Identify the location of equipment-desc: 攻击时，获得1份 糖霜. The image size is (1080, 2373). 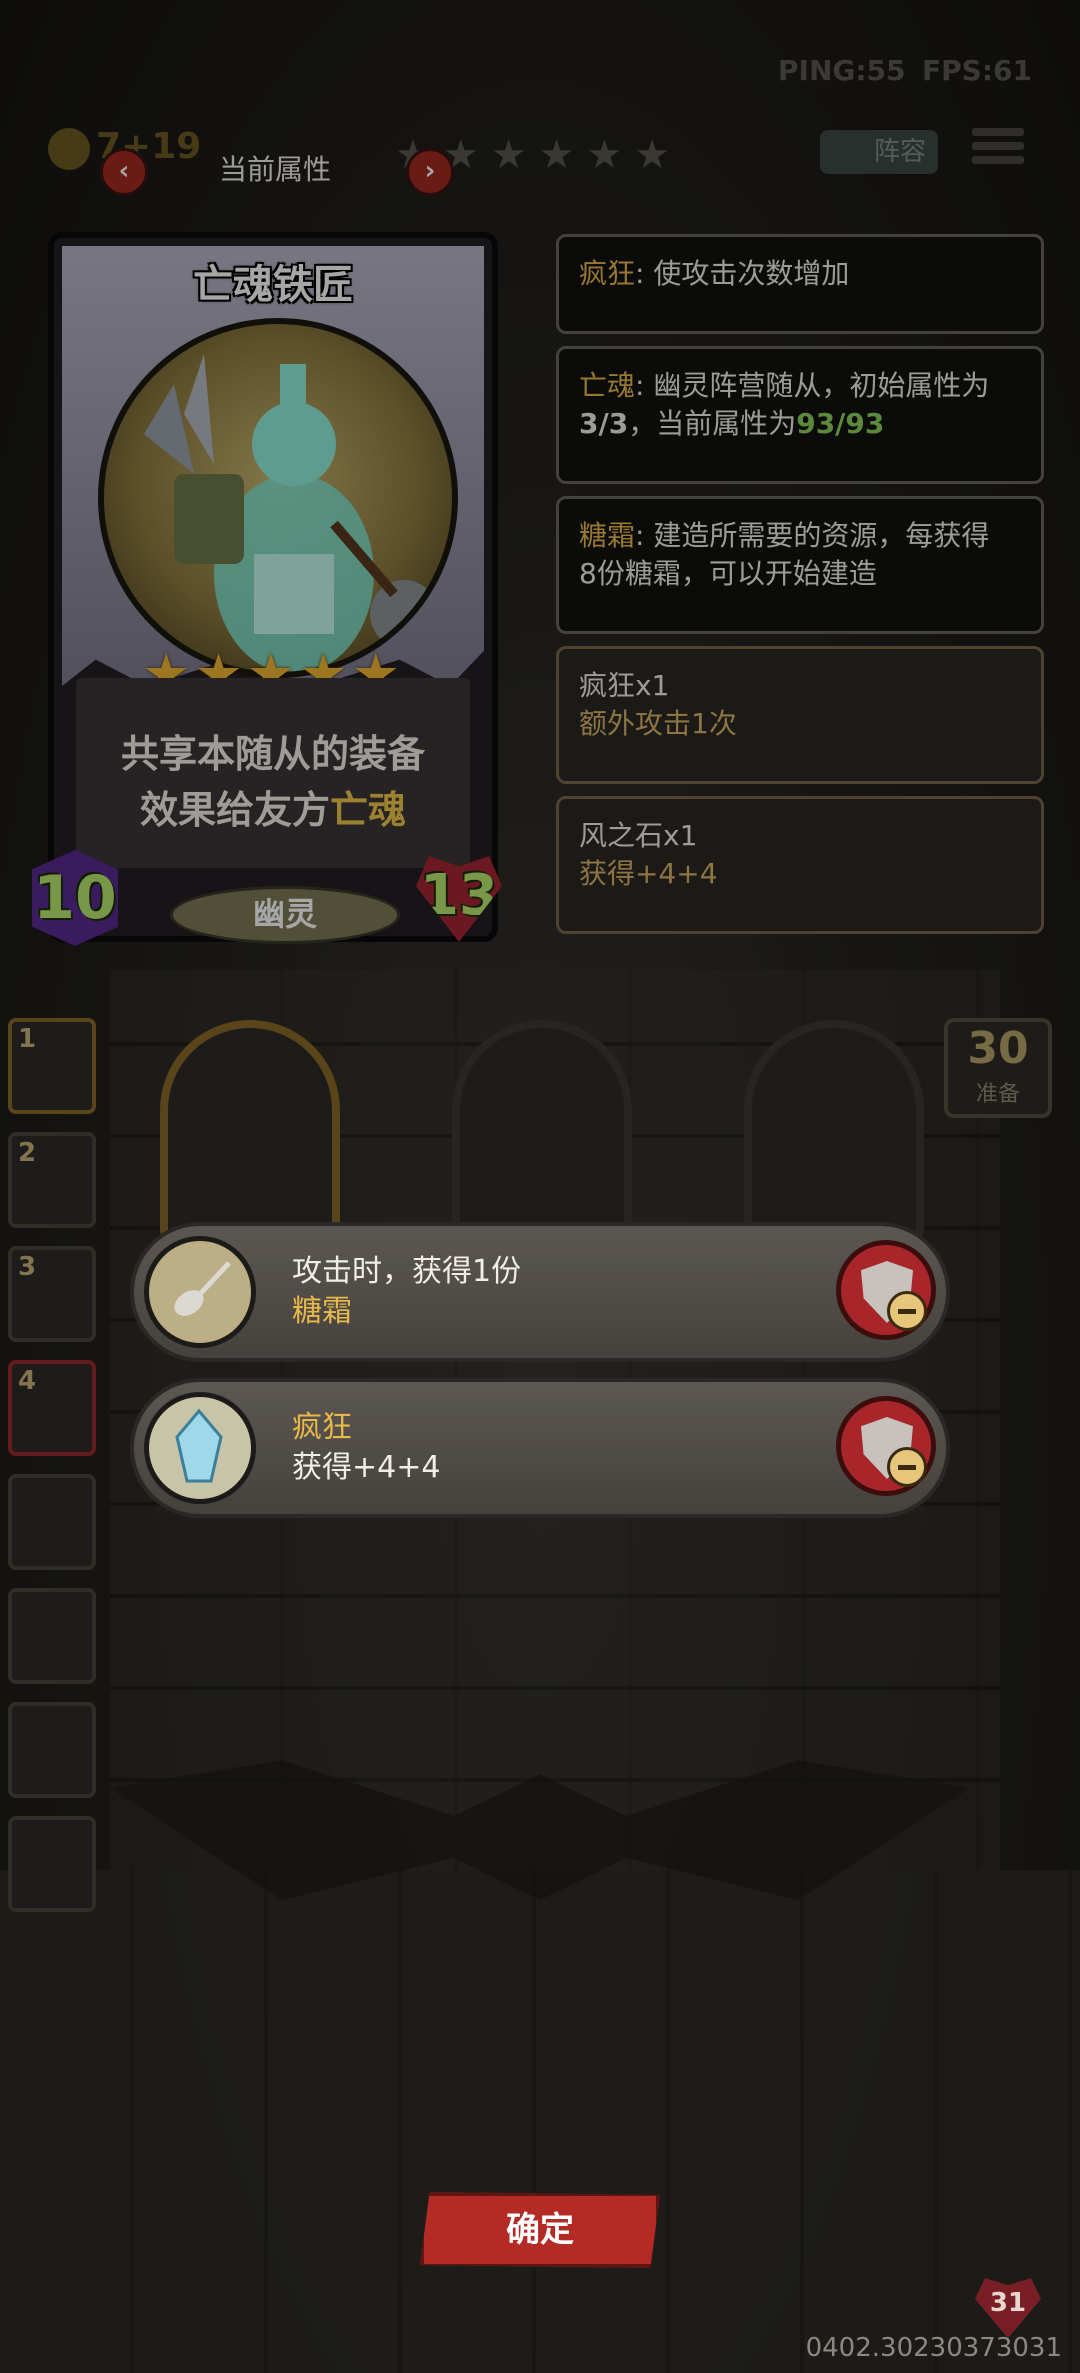
(406, 1292).